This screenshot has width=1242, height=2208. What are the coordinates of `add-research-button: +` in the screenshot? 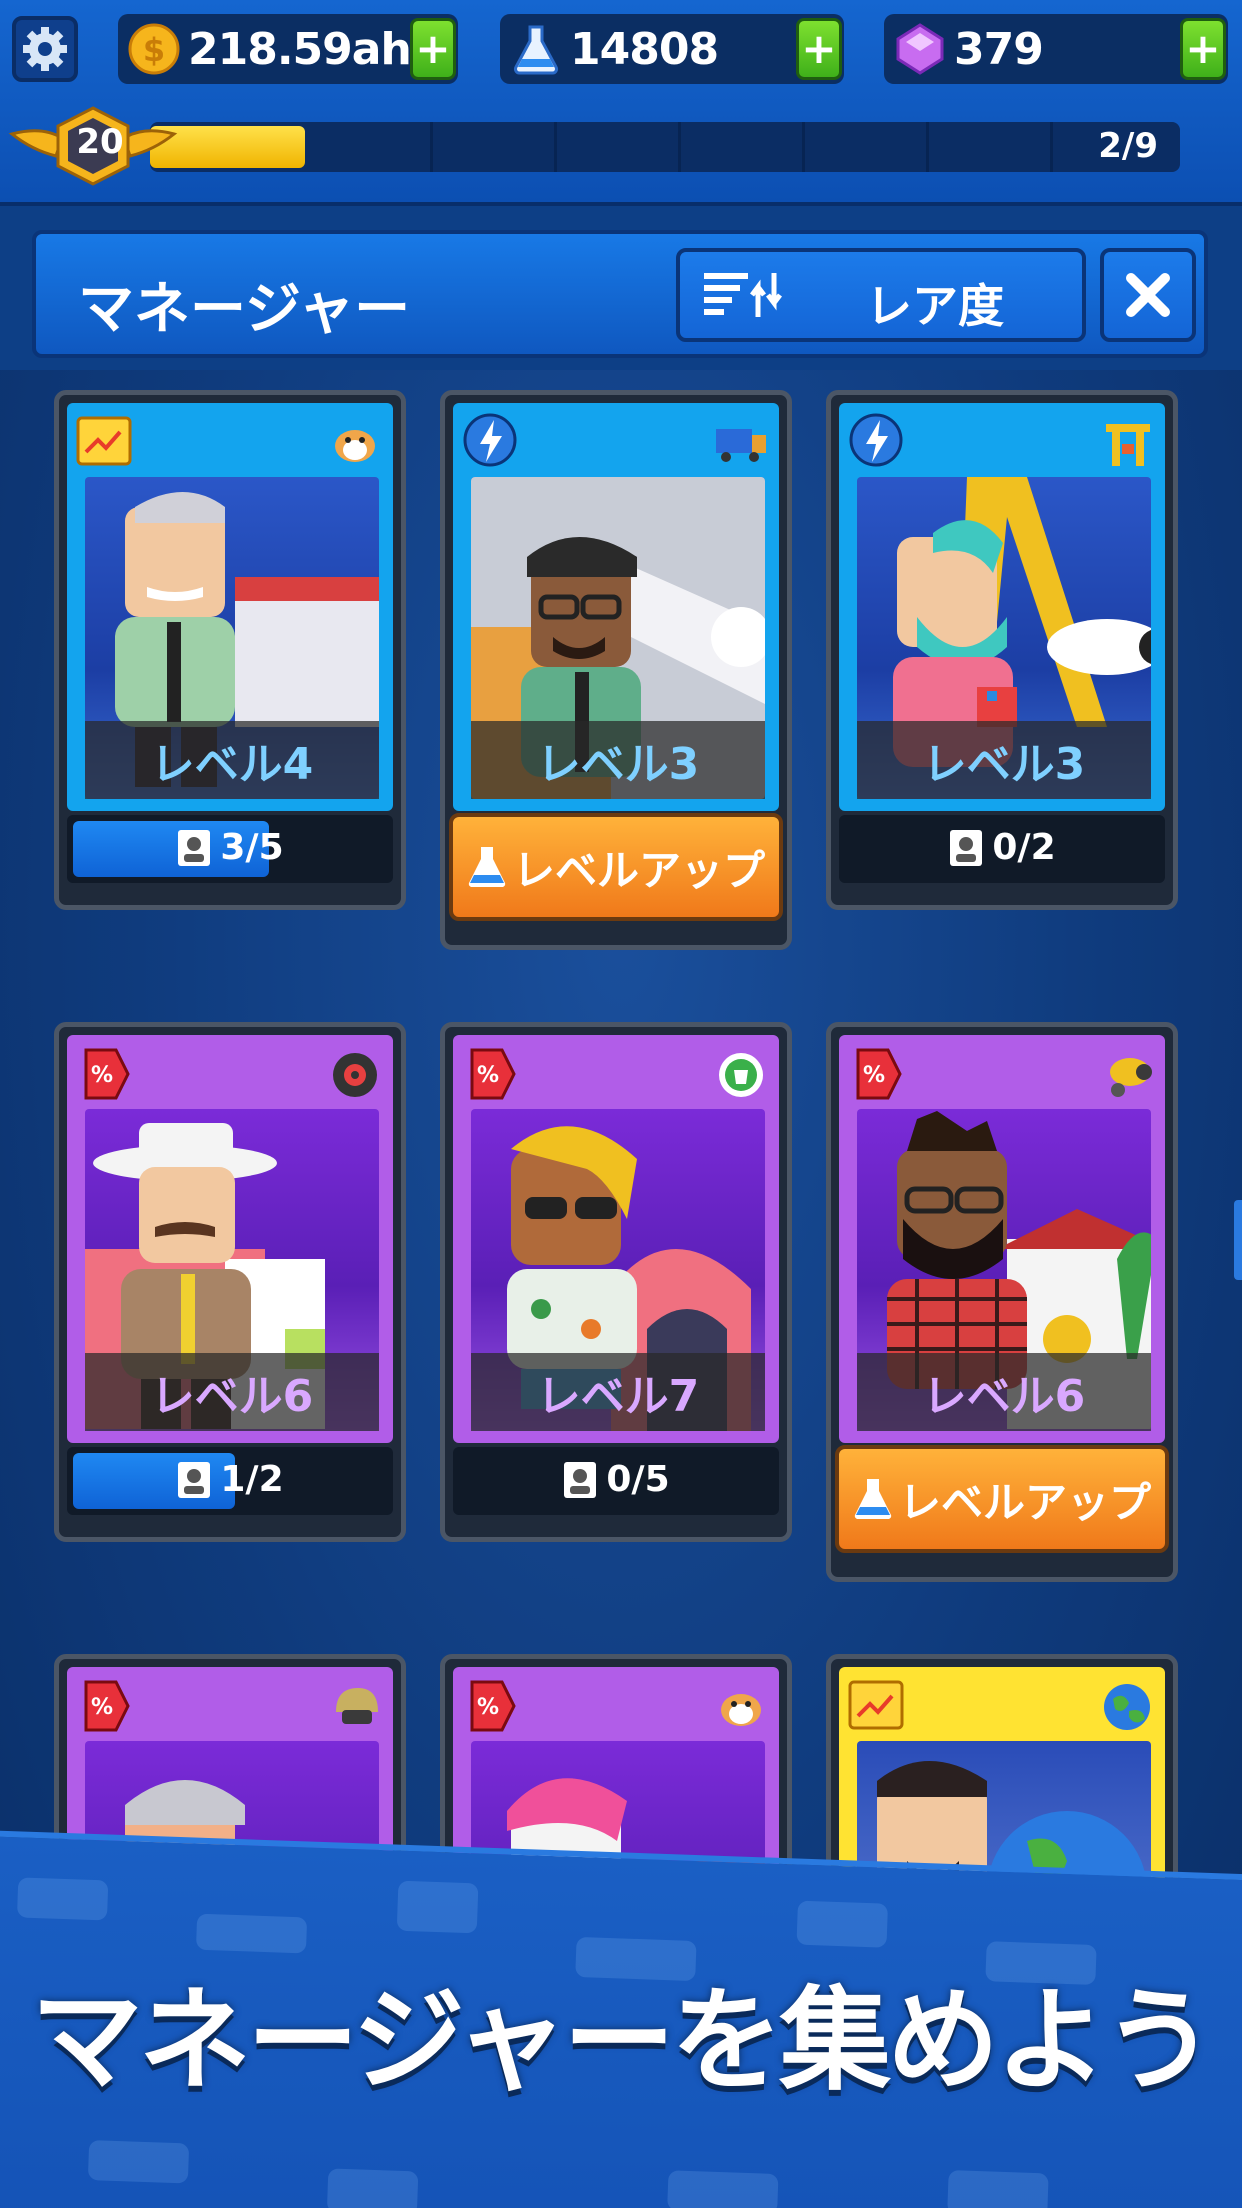 It's located at (819, 49).